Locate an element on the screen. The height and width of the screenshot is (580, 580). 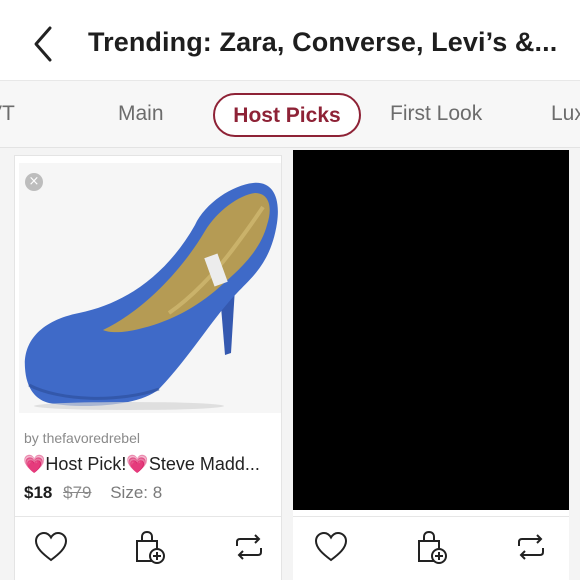
price: $18 is located at coordinates (38, 492).